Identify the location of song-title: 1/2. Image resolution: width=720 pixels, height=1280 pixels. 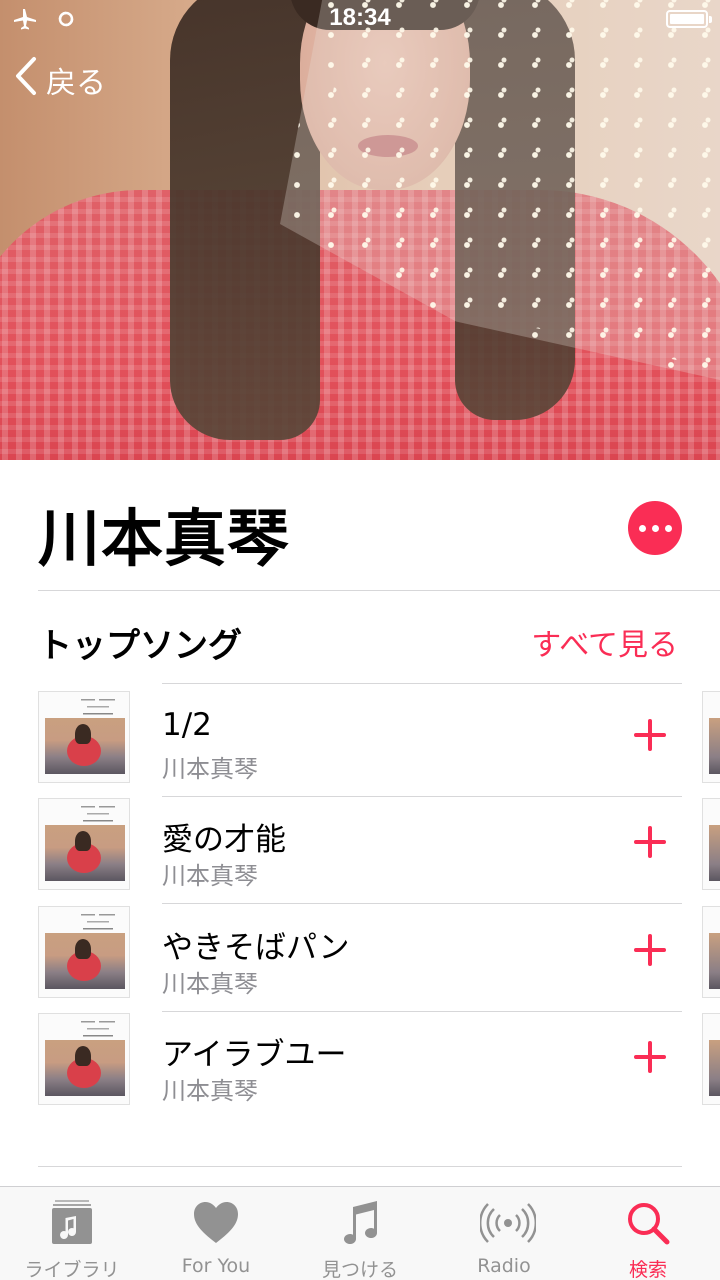
(187, 725).